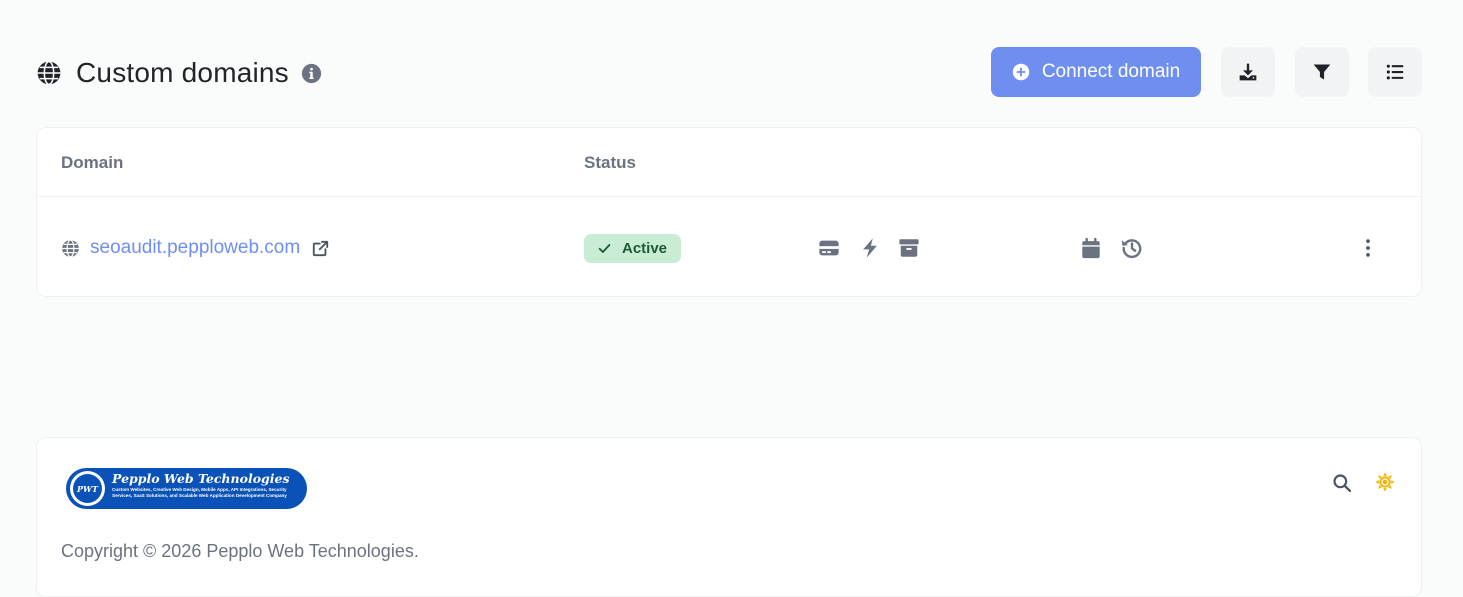  I want to click on sun-icon, so click(1385, 482).